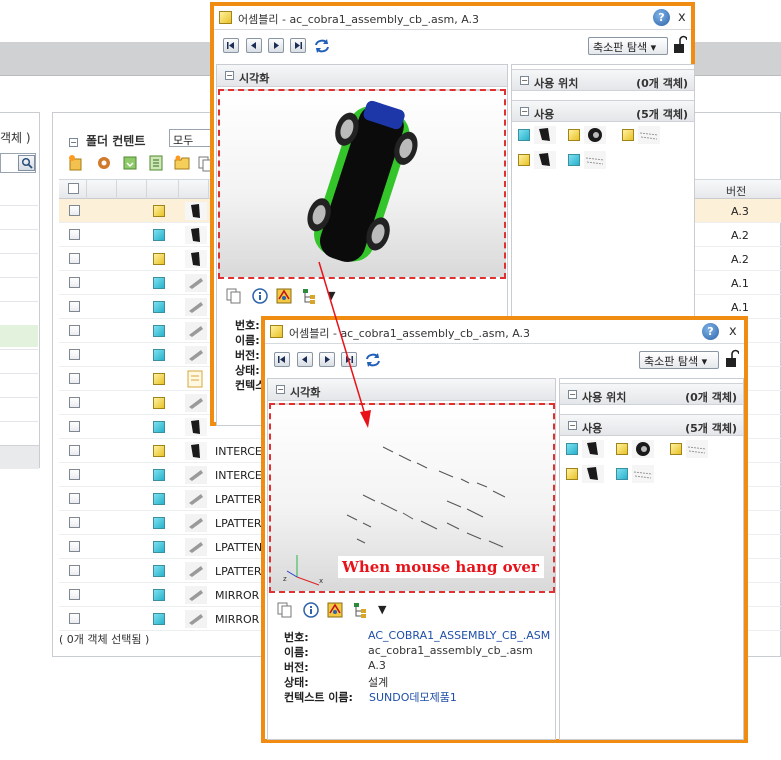 This screenshot has height=760, width=781. What do you see at coordinates (373, 360) in the screenshot?
I see `refresh-icon` at bounding box center [373, 360].